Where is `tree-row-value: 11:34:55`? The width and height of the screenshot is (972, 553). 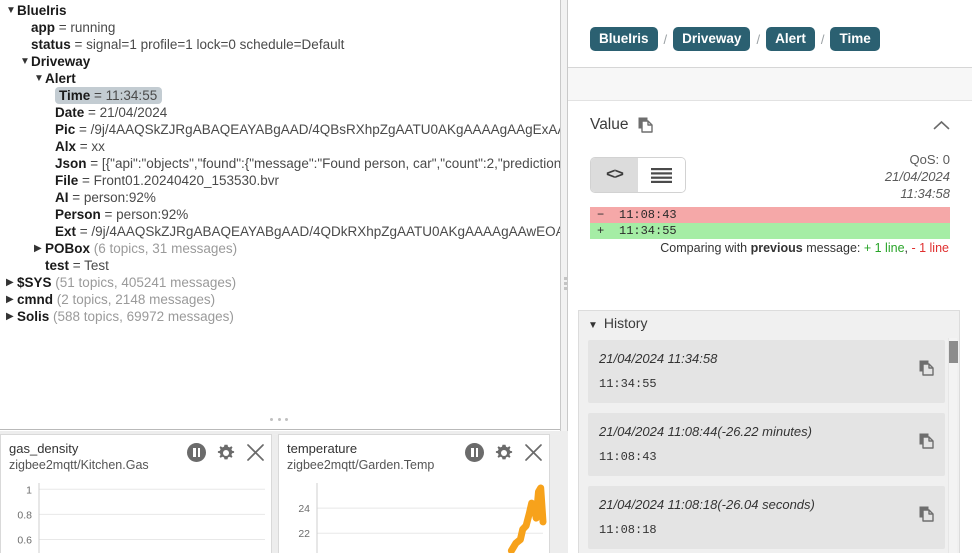
tree-row-value: 11:34:55 is located at coordinates (131, 95).